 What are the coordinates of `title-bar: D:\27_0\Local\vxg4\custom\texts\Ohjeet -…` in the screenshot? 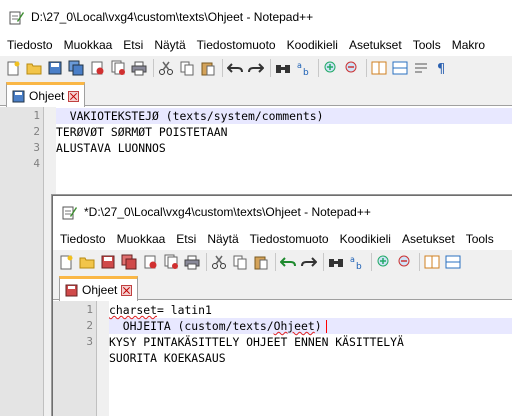 It's located at (256, 17).